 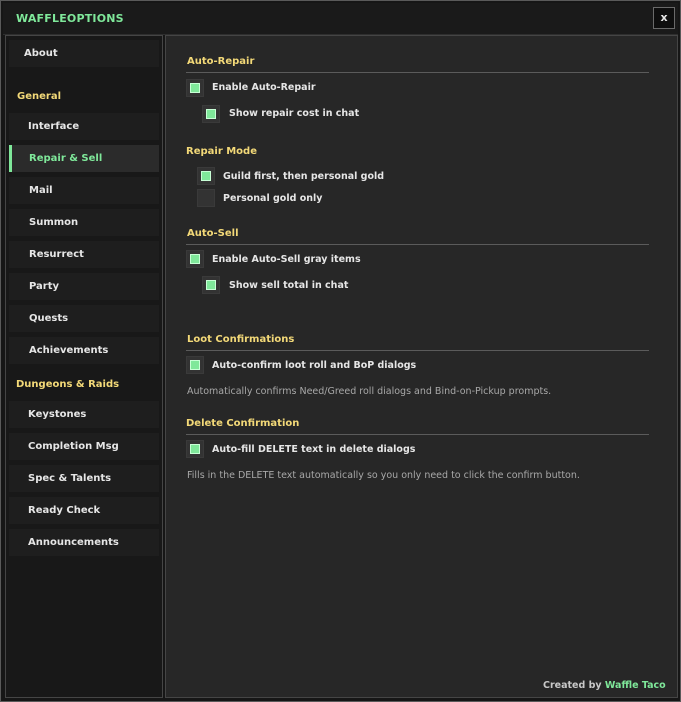 What do you see at coordinates (213, 233) in the screenshot?
I see `section-title-auto-sell: Auto-Sell` at bounding box center [213, 233].